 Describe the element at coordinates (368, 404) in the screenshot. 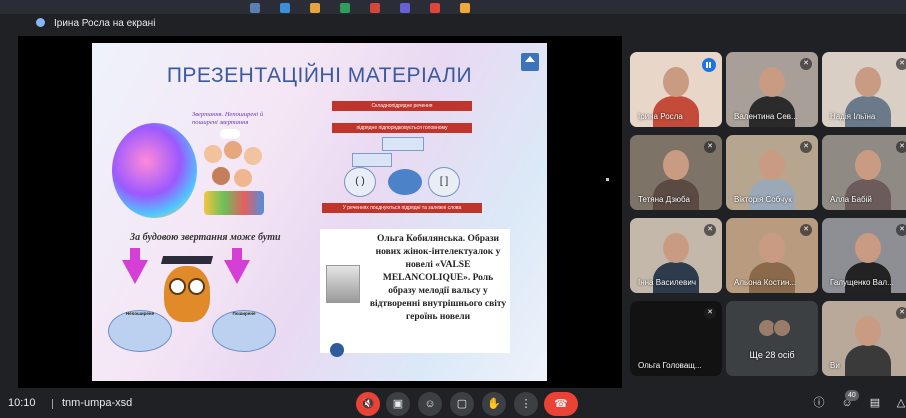

I see `mic-off-button: 🔇` at that location.